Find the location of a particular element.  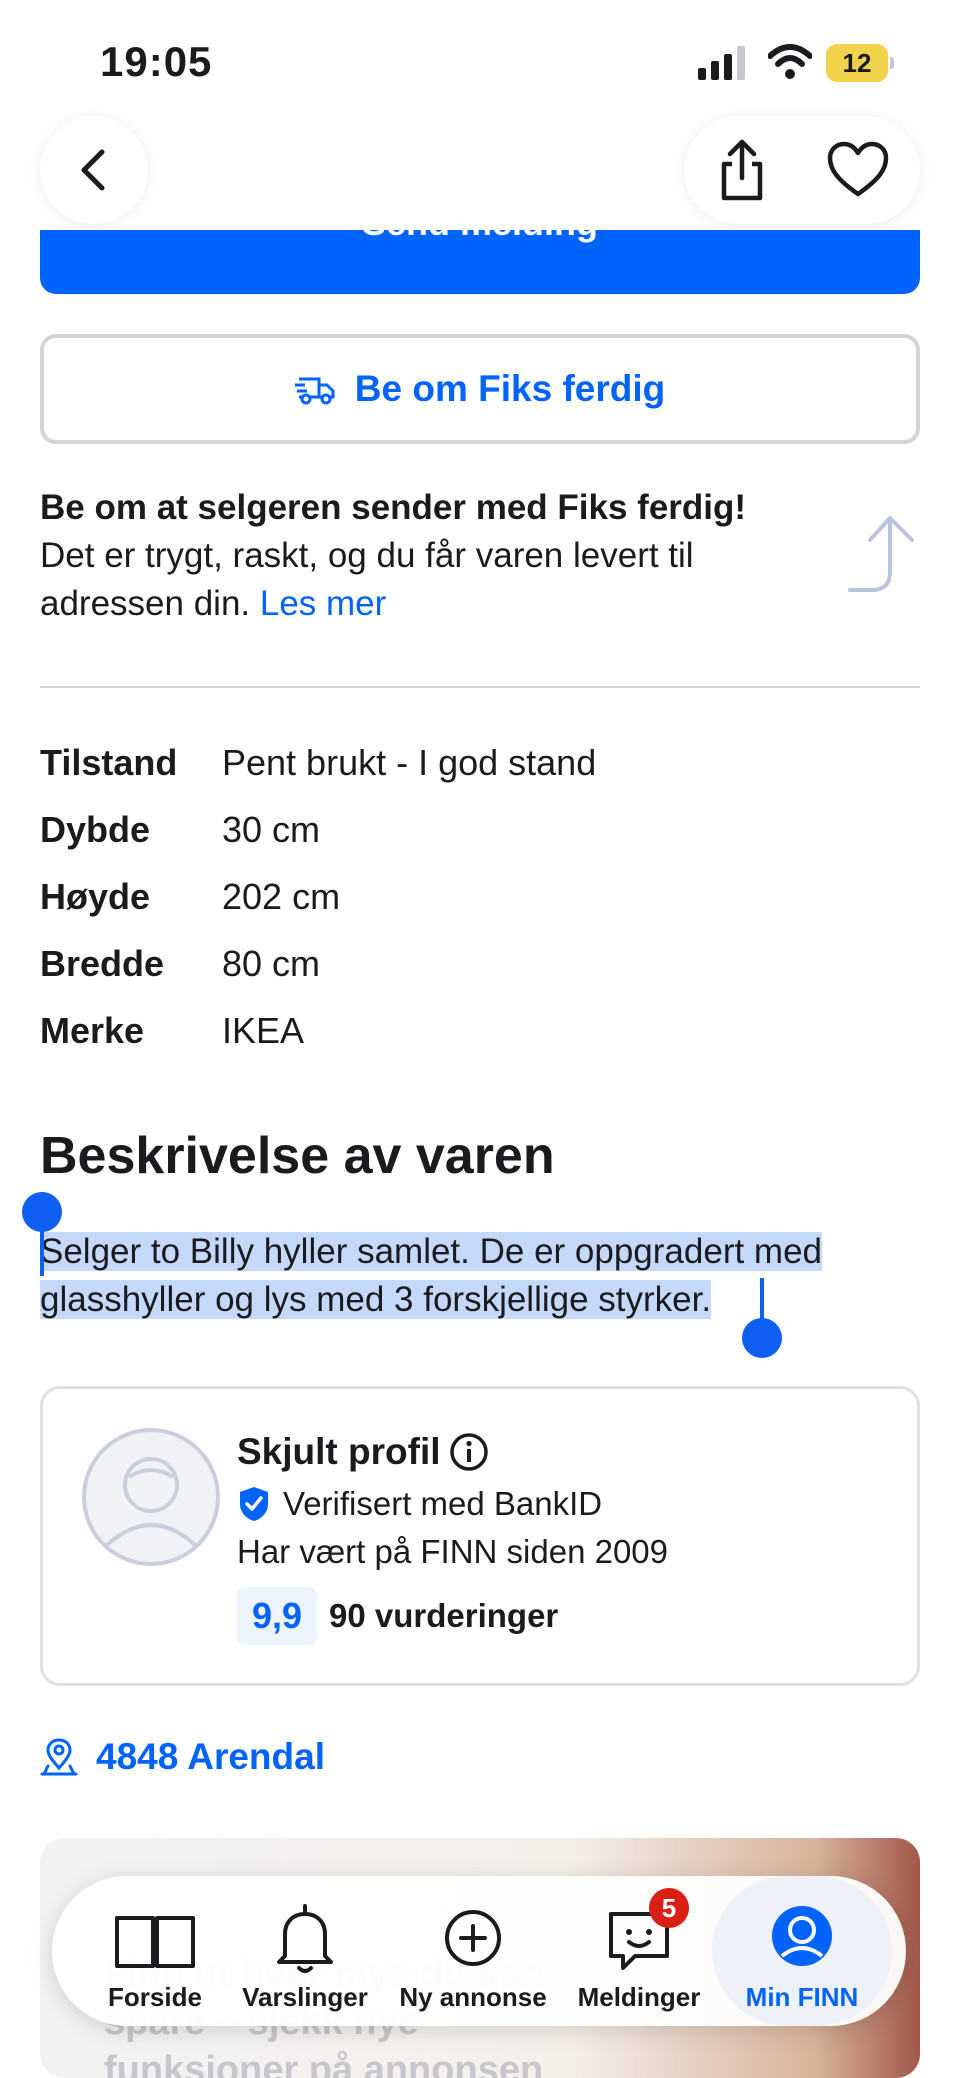

spec-value: Pent brukt - I god stand is located at coordinates (409, 762).